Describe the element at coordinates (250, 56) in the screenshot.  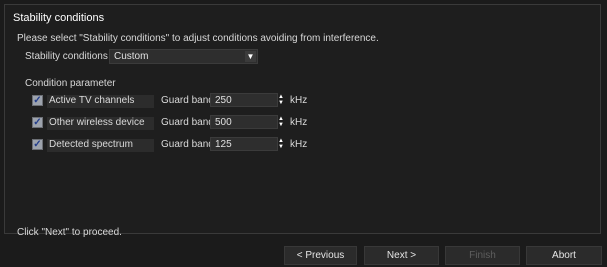
I see `dropdown-arrow-icon: ▼` at that location.